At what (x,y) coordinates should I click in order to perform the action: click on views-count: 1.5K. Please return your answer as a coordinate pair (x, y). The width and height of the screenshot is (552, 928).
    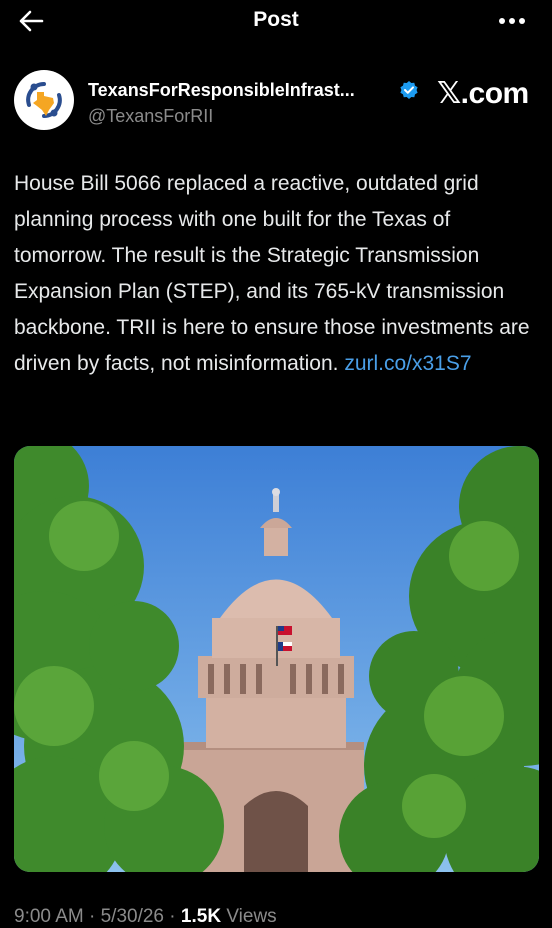
    Looking at the image, I should click on (201, 916).